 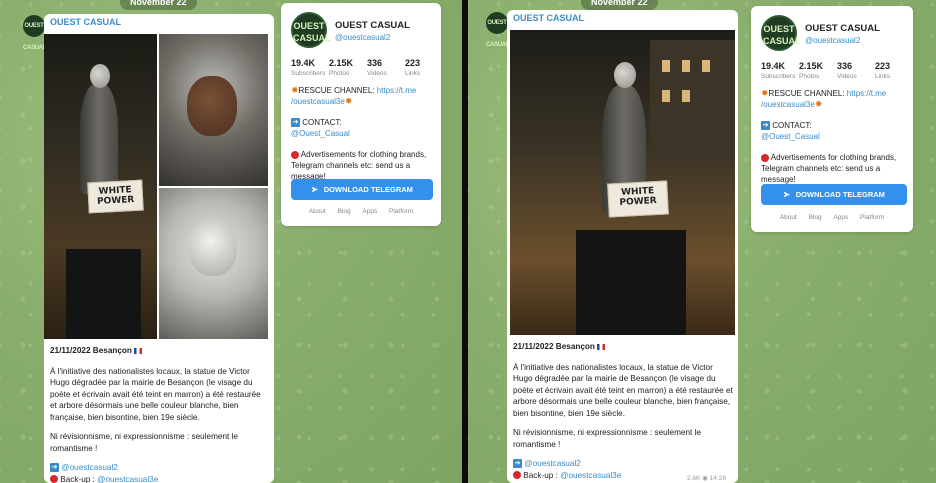 I want to click on statue-figure, so click(x=99, y=139).